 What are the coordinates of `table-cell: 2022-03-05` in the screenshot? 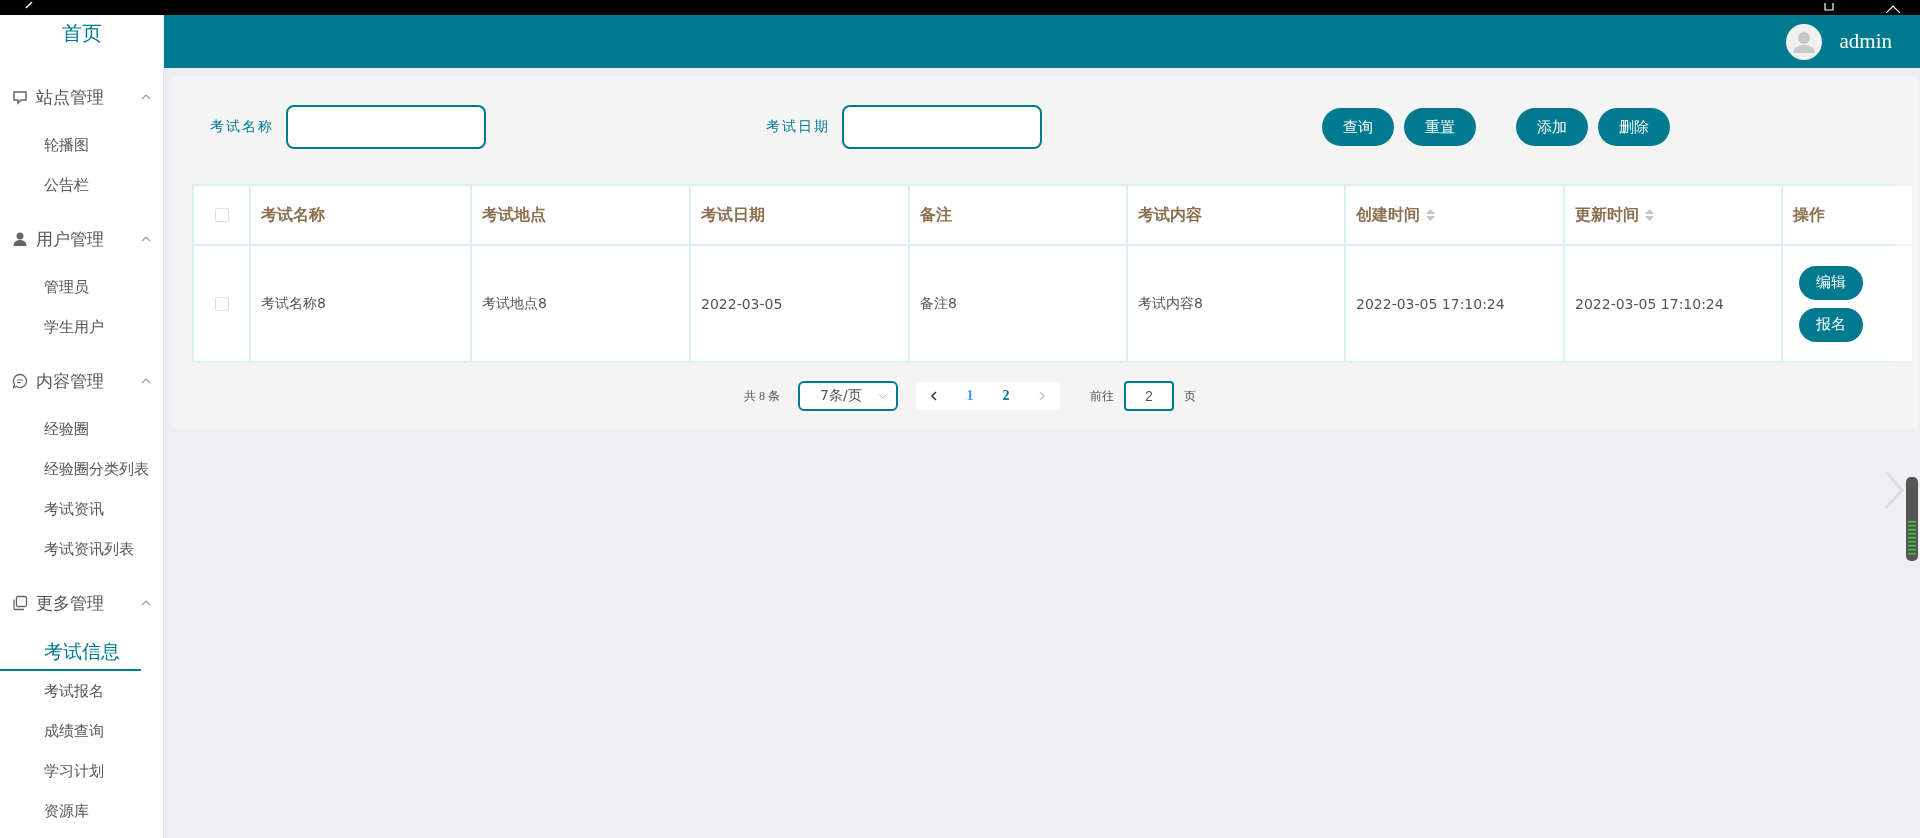 It's located at (799, 303).